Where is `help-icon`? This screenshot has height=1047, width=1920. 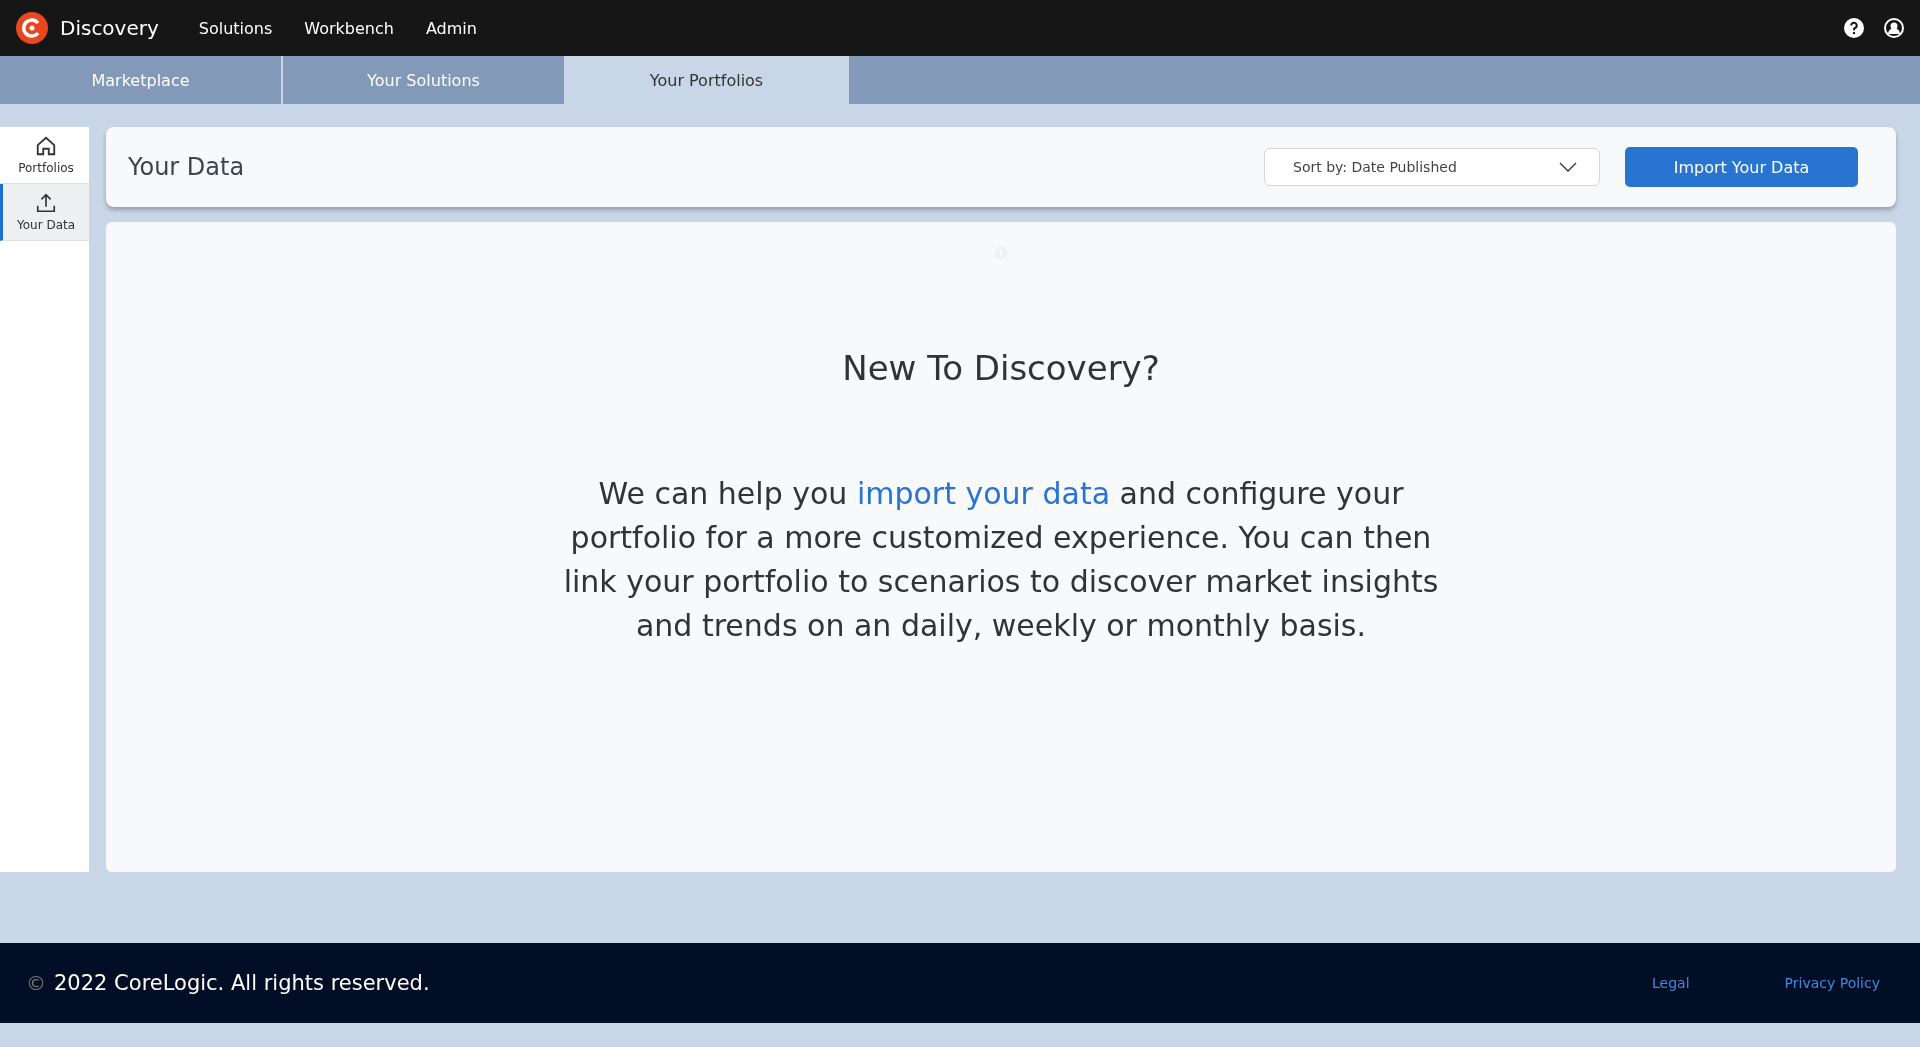
help-icon is located at coordinates (1854, 28).